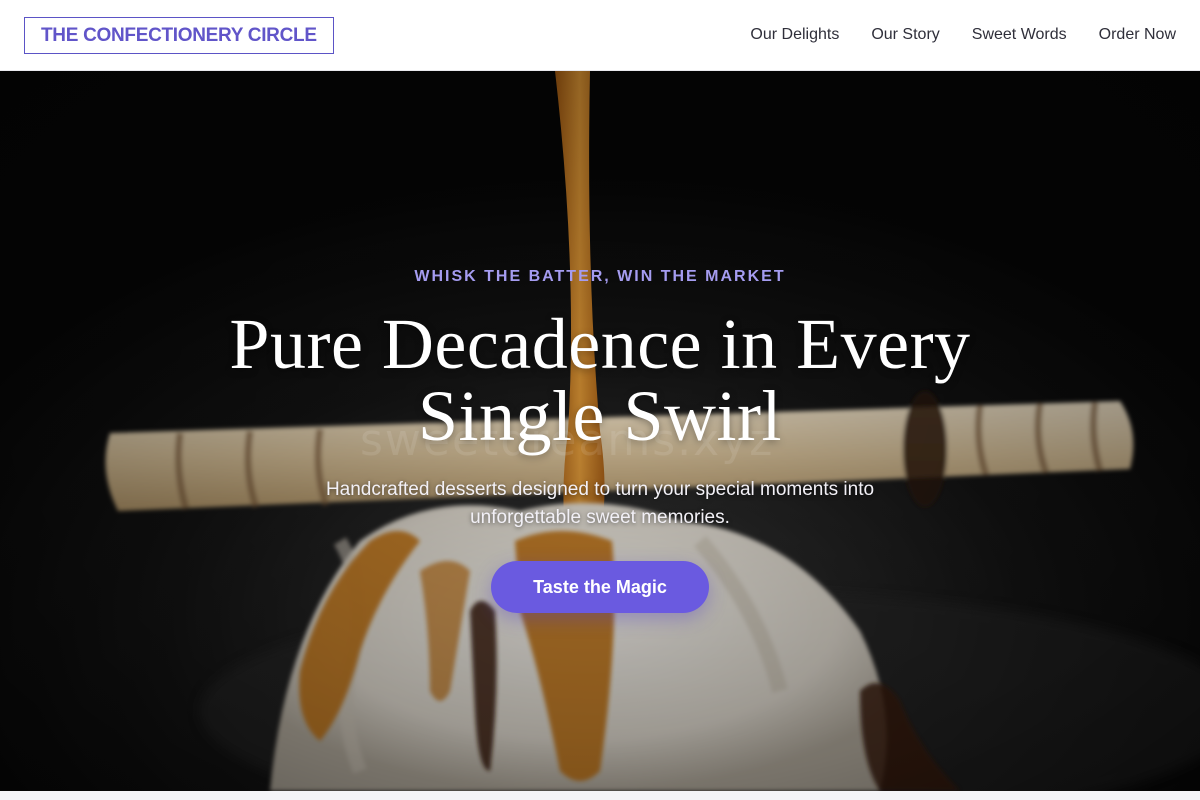 Image resolution: width=1200 pixels, height=800 pixels. I want to click on hero-eyebrow: WHISK THE BATTER, WIN THE MARKET, so click(600, 276).